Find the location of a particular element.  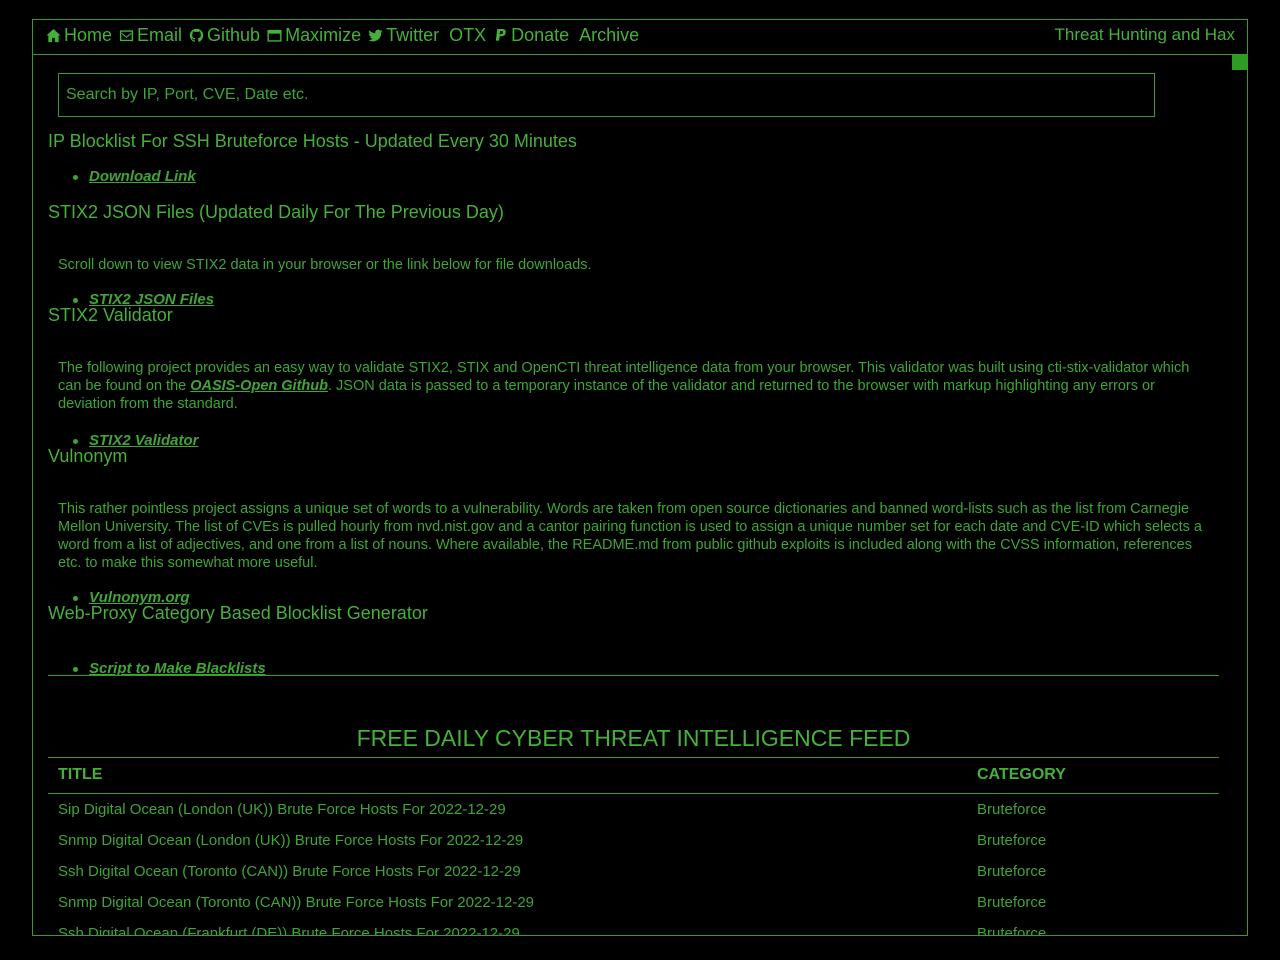

envelope-icon is located at coordinates (126, 36).